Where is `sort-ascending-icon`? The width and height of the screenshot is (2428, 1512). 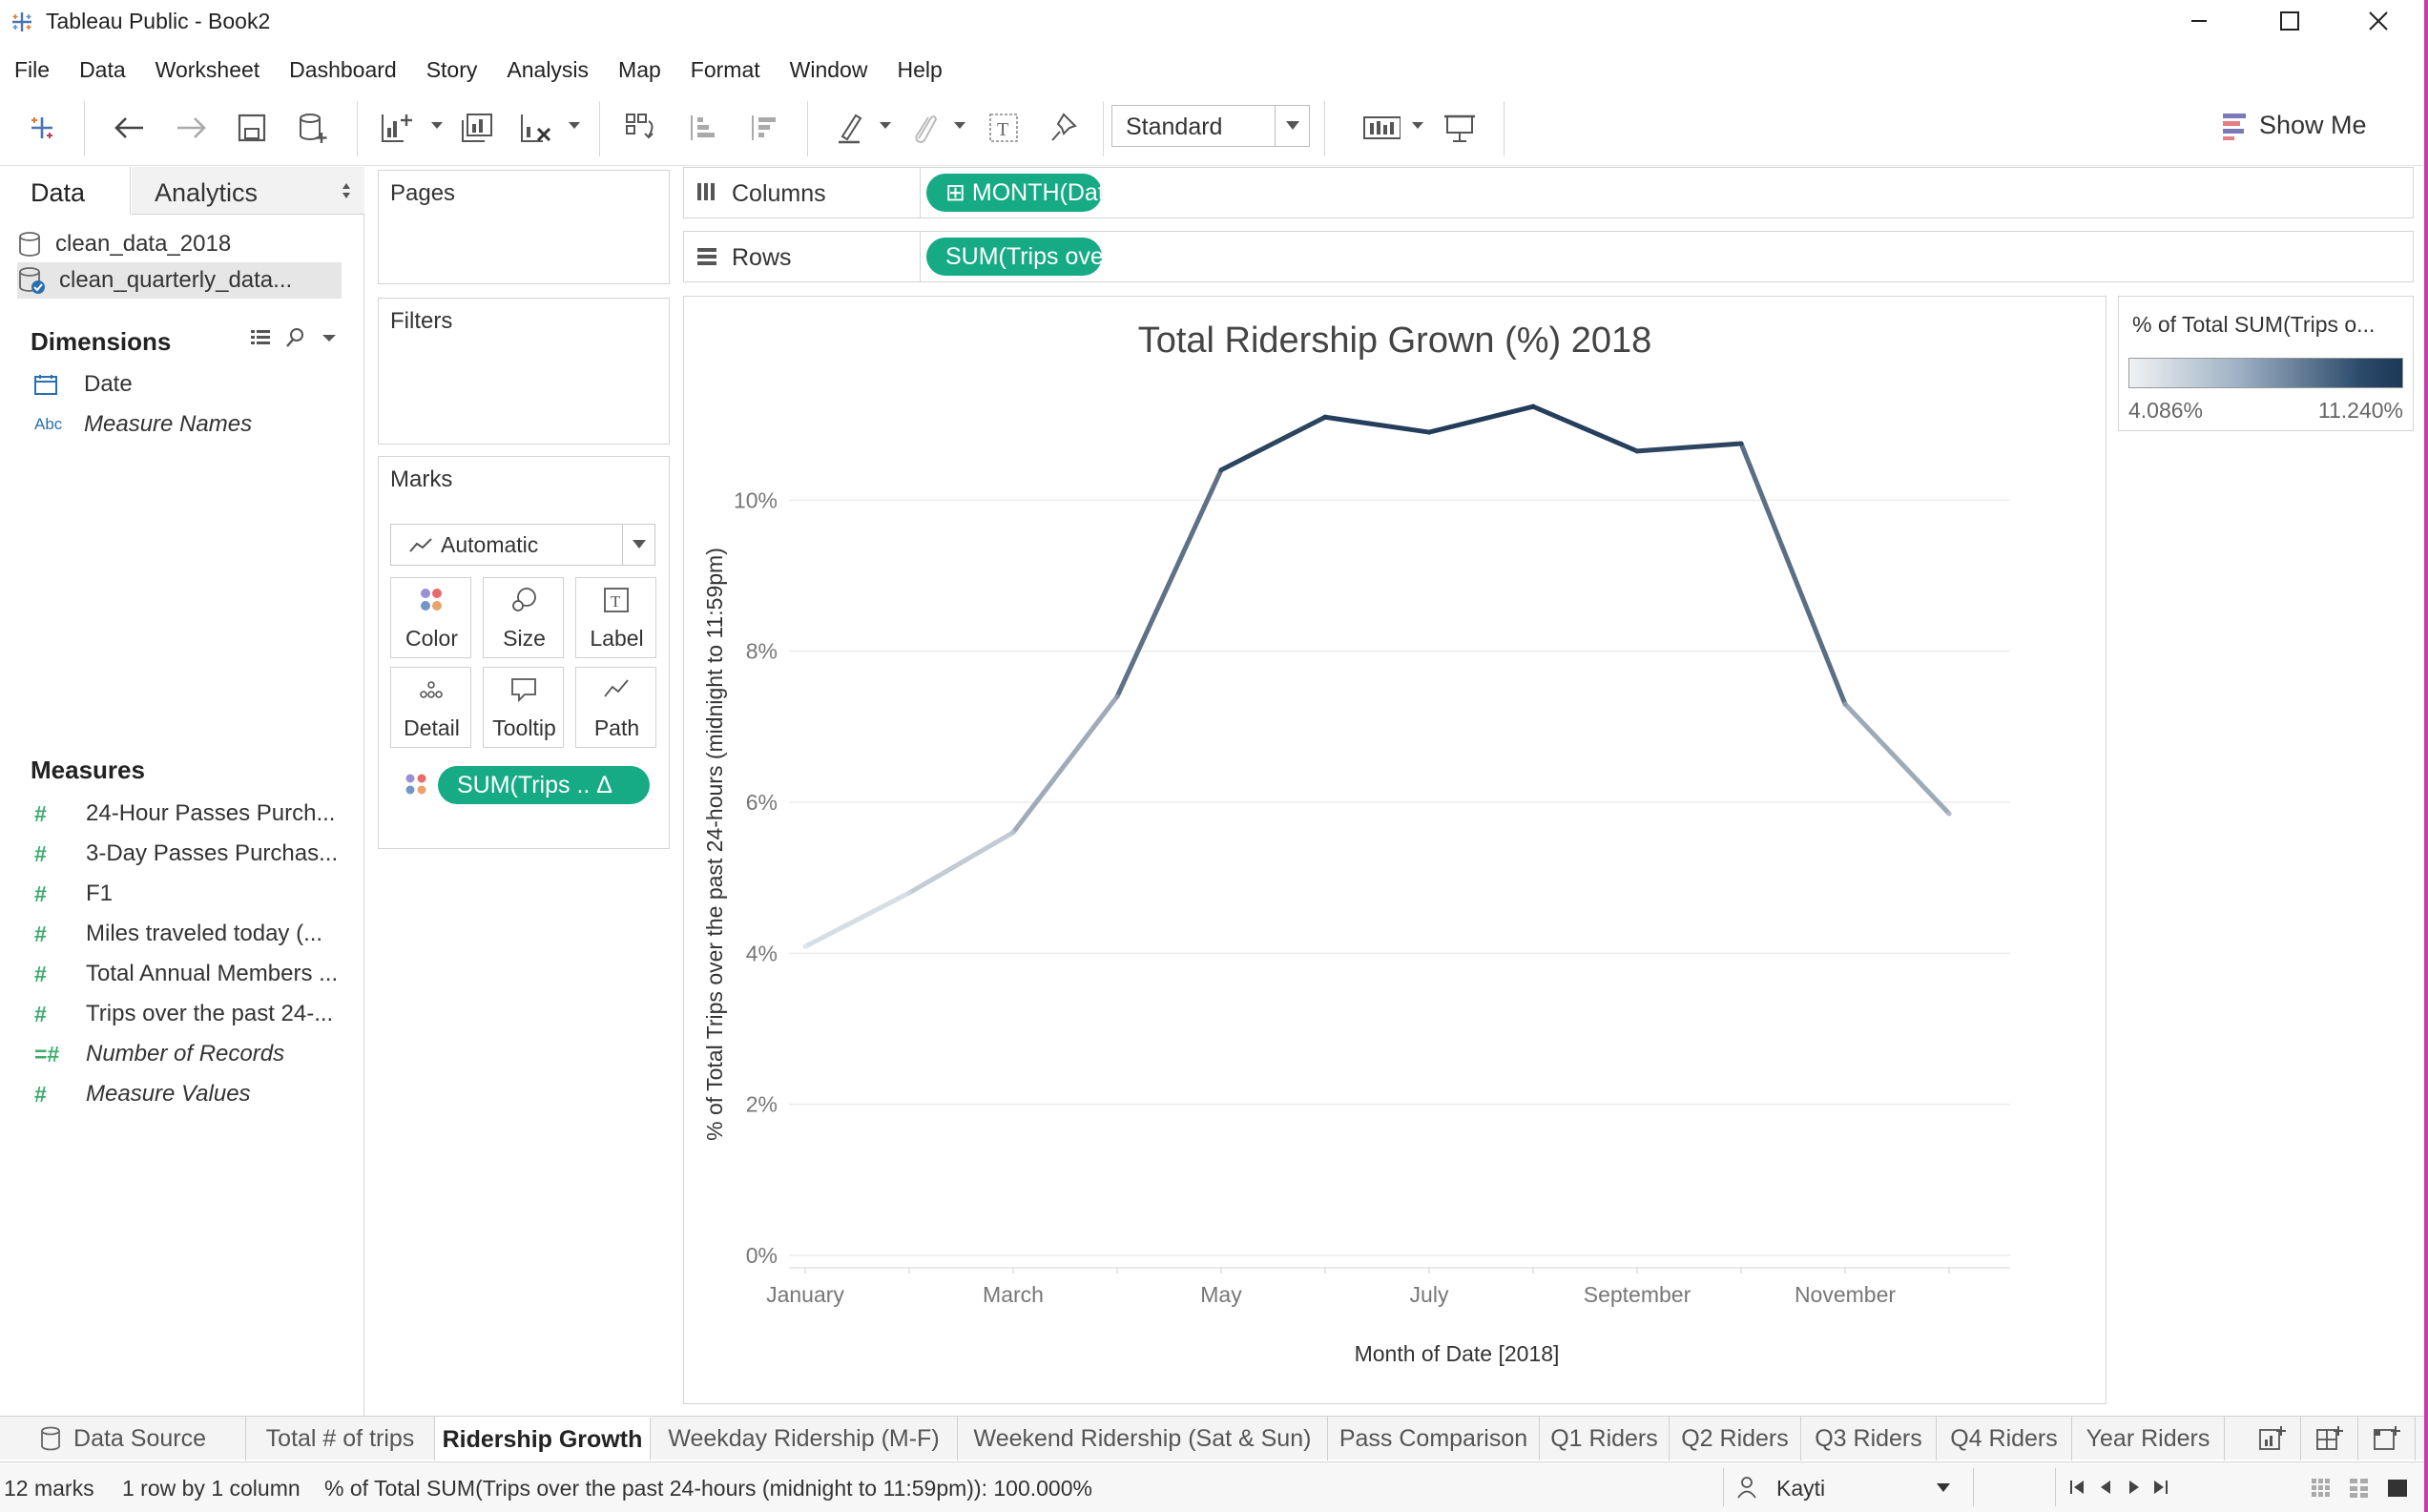 sort-ascending-icon is located at coordinates (702, 128).